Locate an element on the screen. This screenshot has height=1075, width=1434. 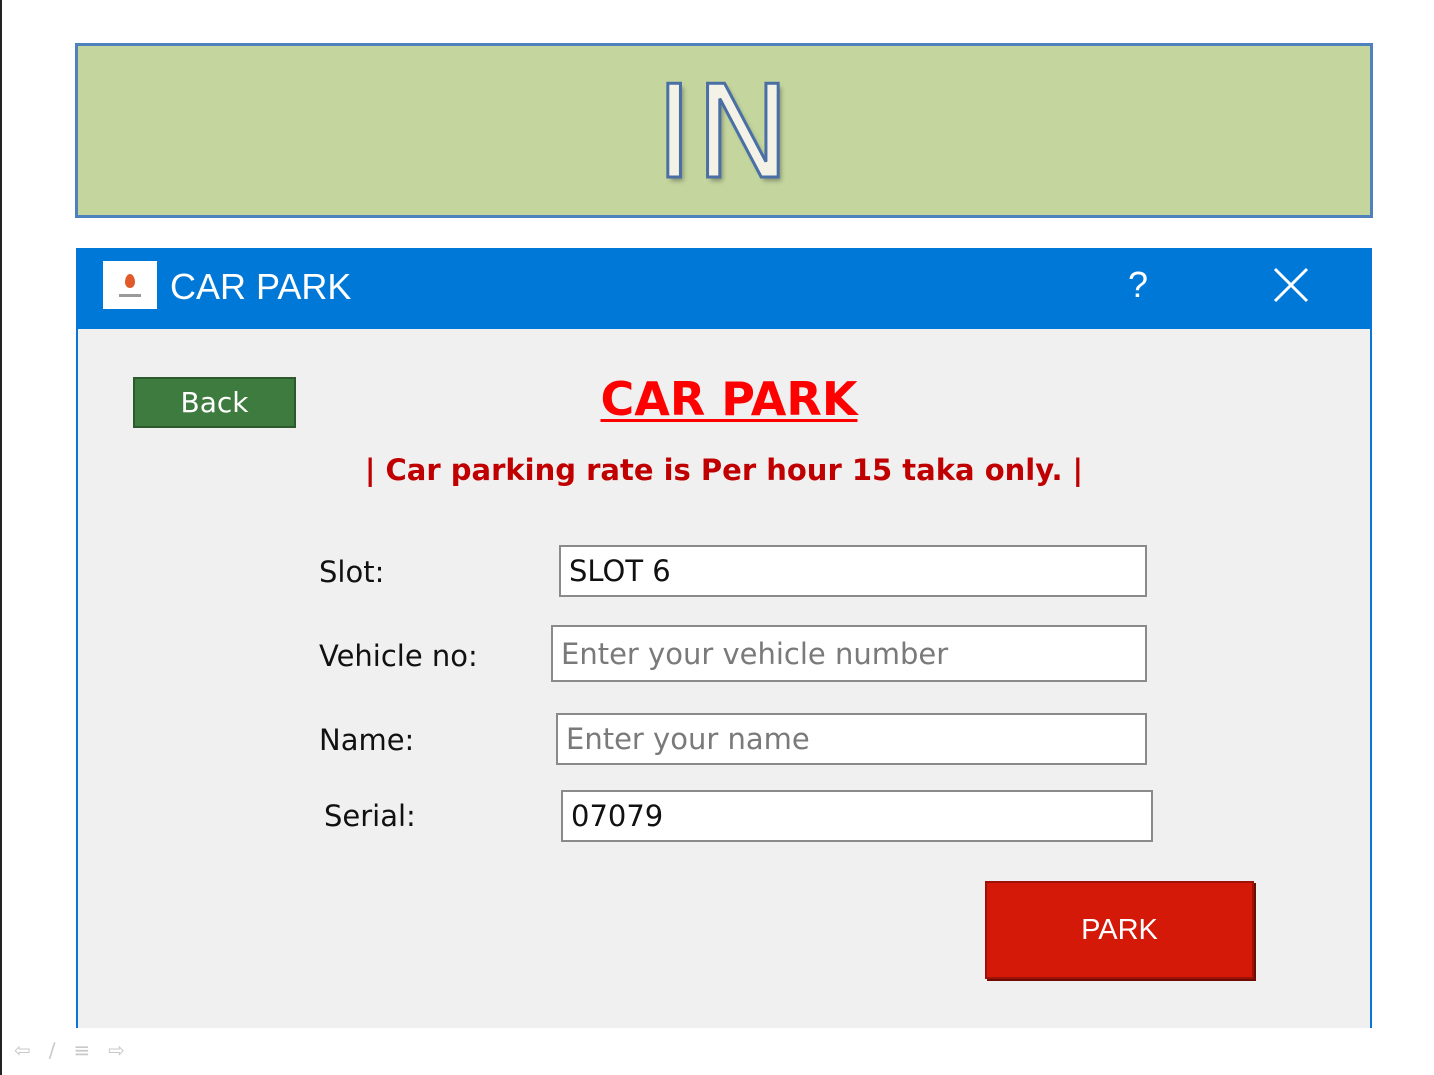
slot-label: Slot: is located at coordinates (352, 572).